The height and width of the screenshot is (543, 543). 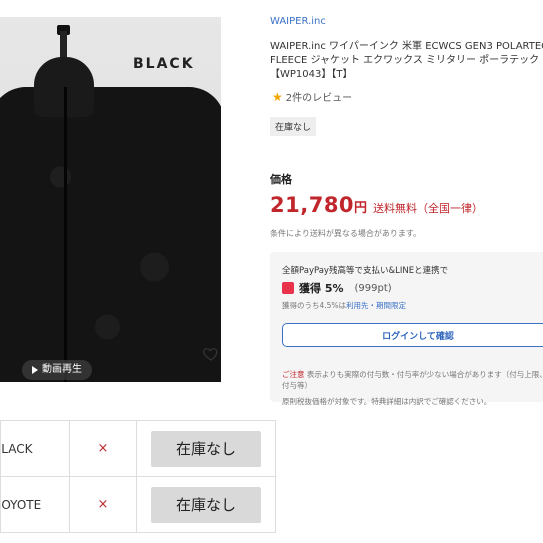 I want to click on heart-icon, so click(x=210, y=354).